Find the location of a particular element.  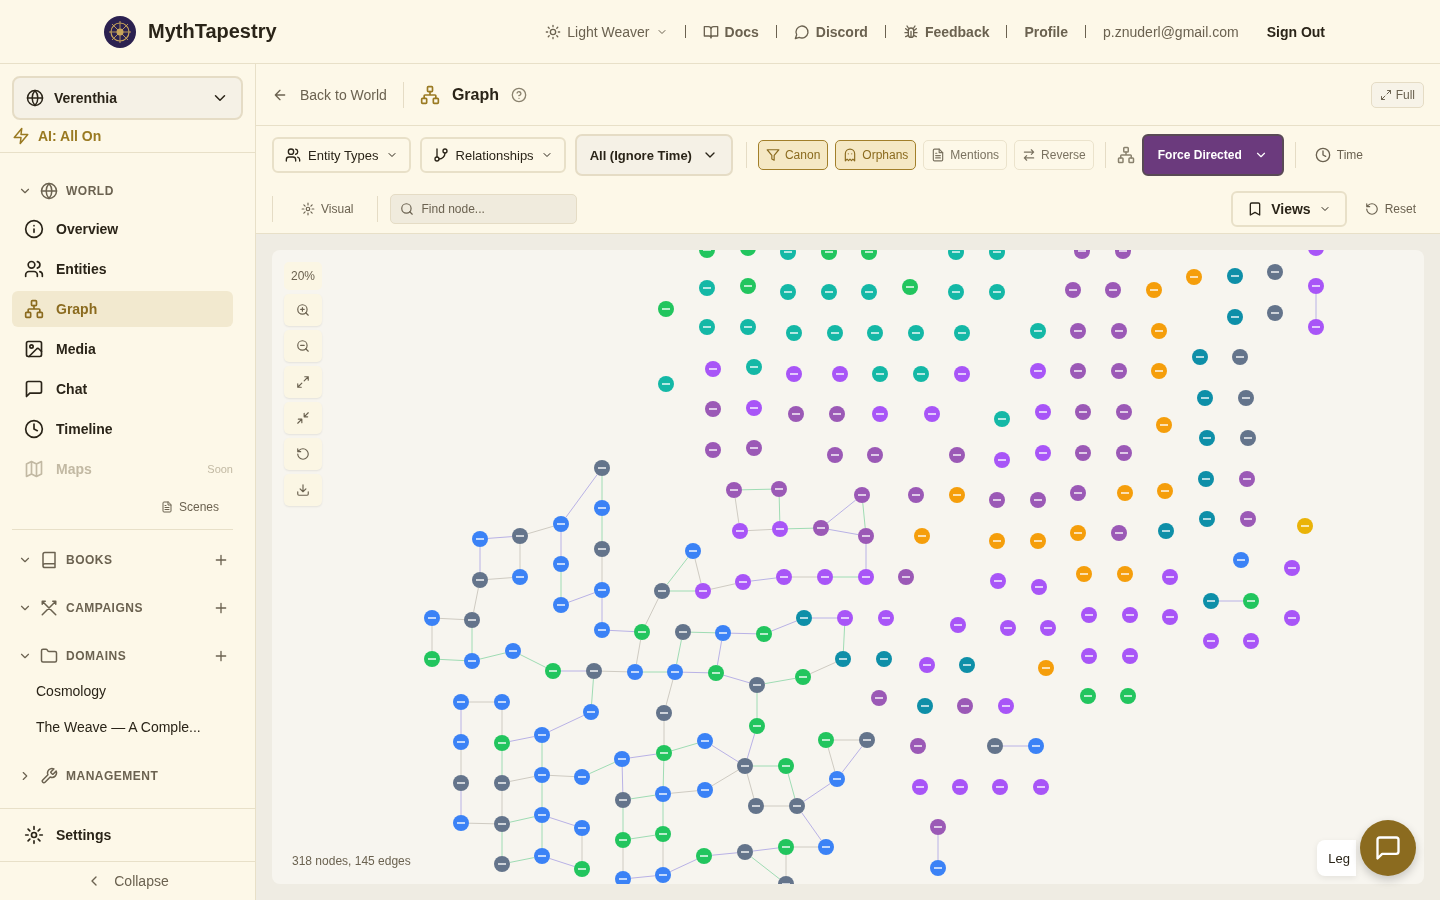

settings-button: Settings is located at coordinates (127, 835).